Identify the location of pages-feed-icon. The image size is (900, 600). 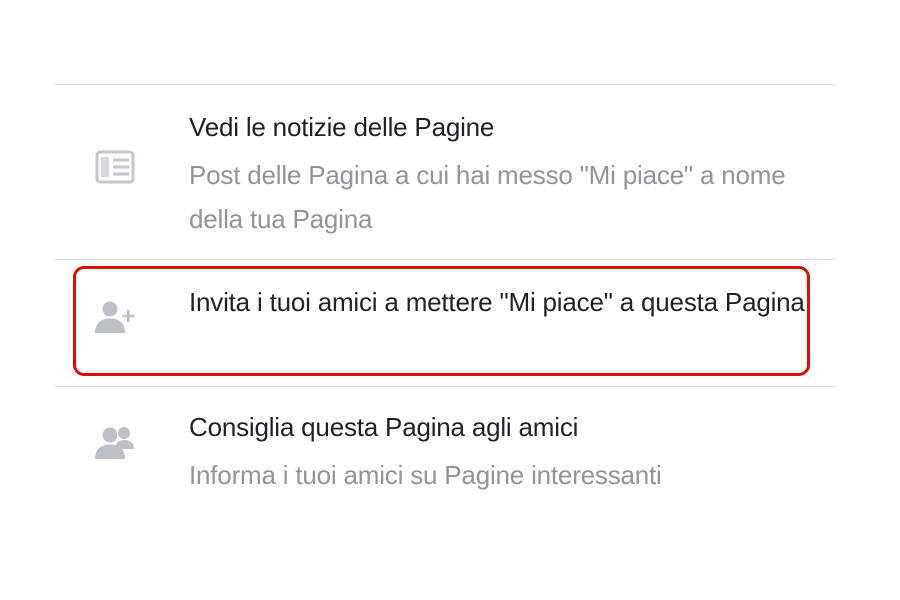
(117, 172).